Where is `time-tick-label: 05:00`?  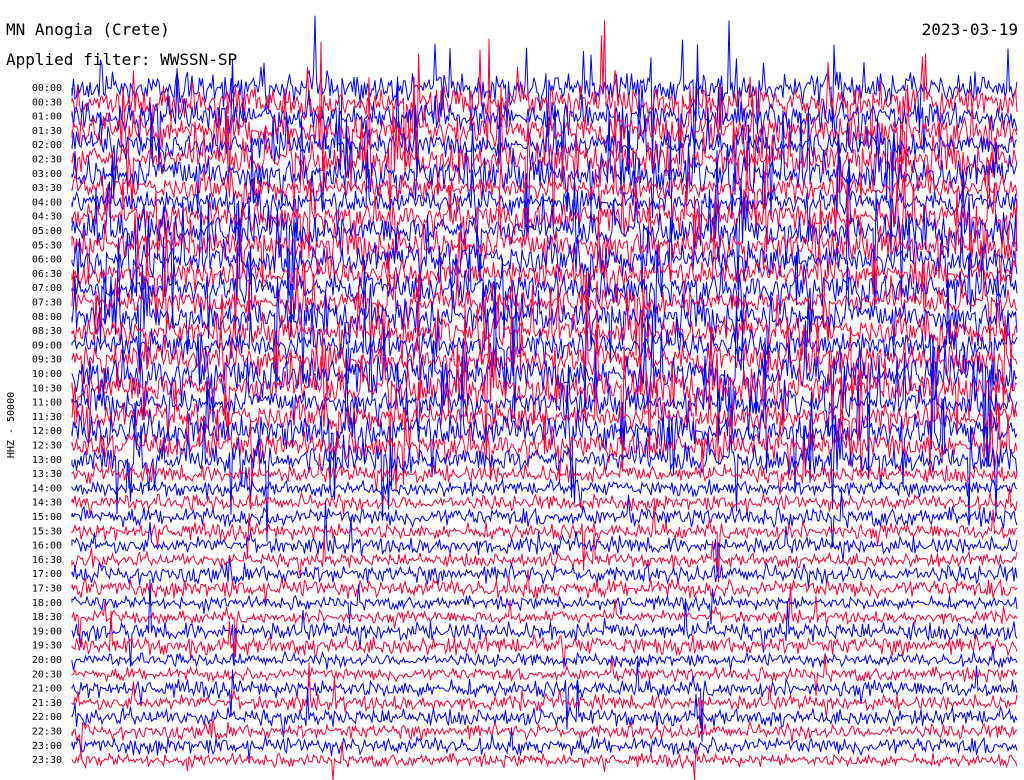 time-tick-label: 05:00 is located at coordinates (47, 231).